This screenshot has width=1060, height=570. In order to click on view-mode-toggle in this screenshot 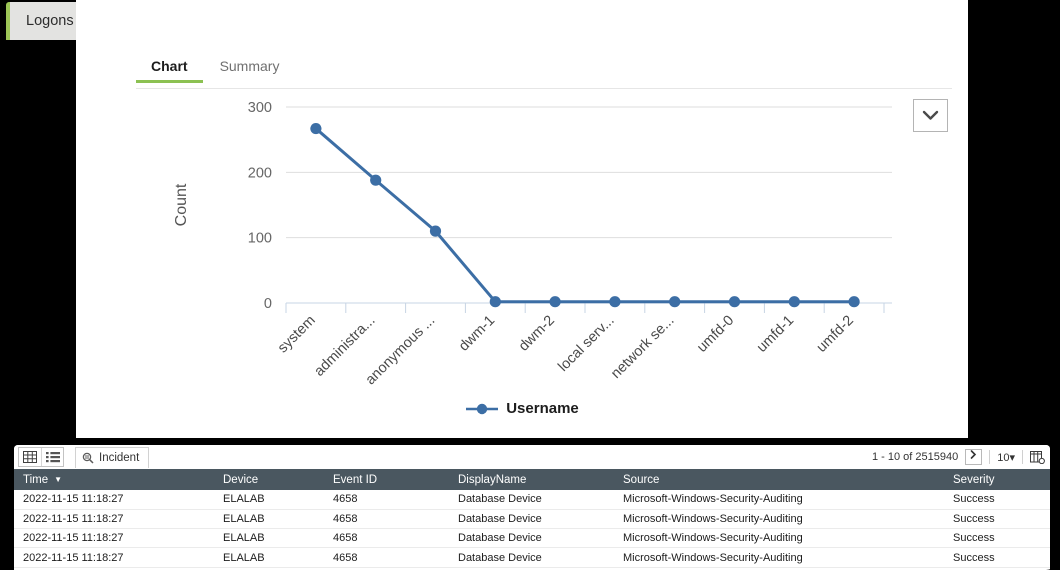, I will do `click(41, 457)`.